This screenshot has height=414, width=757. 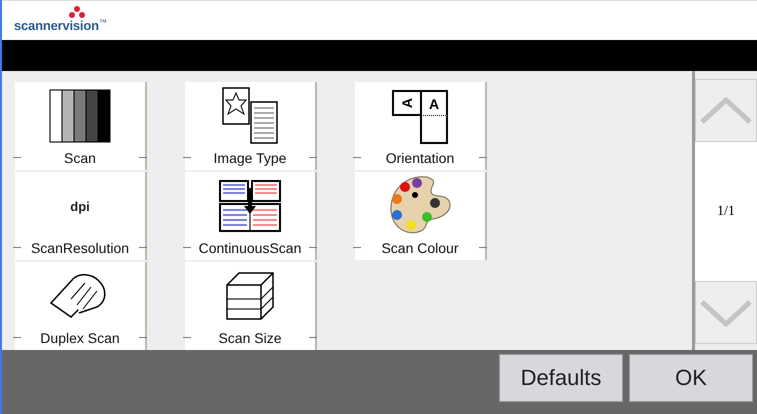 What do you see at coordinates (421, 126) in the screenshot?
I see `function-tile: A A Orientation` at bounding box center [421, 126].